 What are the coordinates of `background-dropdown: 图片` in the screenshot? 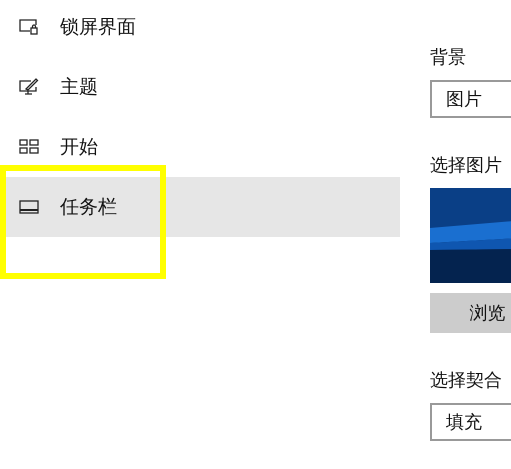 It's located at (470, 99).